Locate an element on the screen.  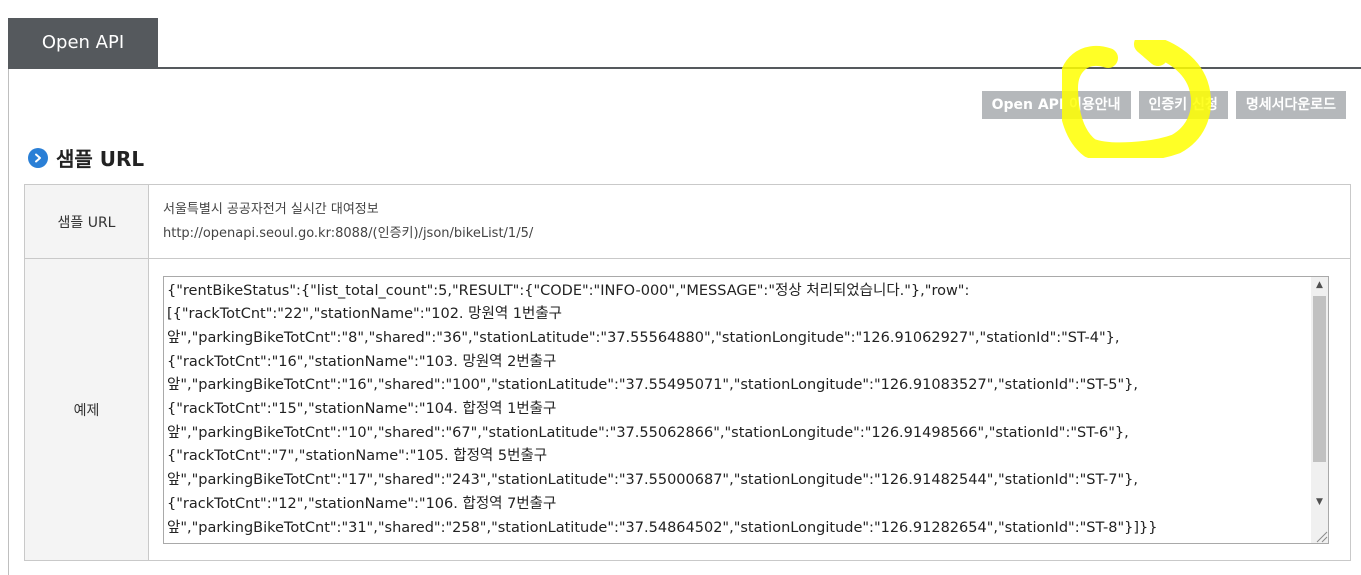
triangle-up-icon: ▲ is located at coordinates (1319, 285).